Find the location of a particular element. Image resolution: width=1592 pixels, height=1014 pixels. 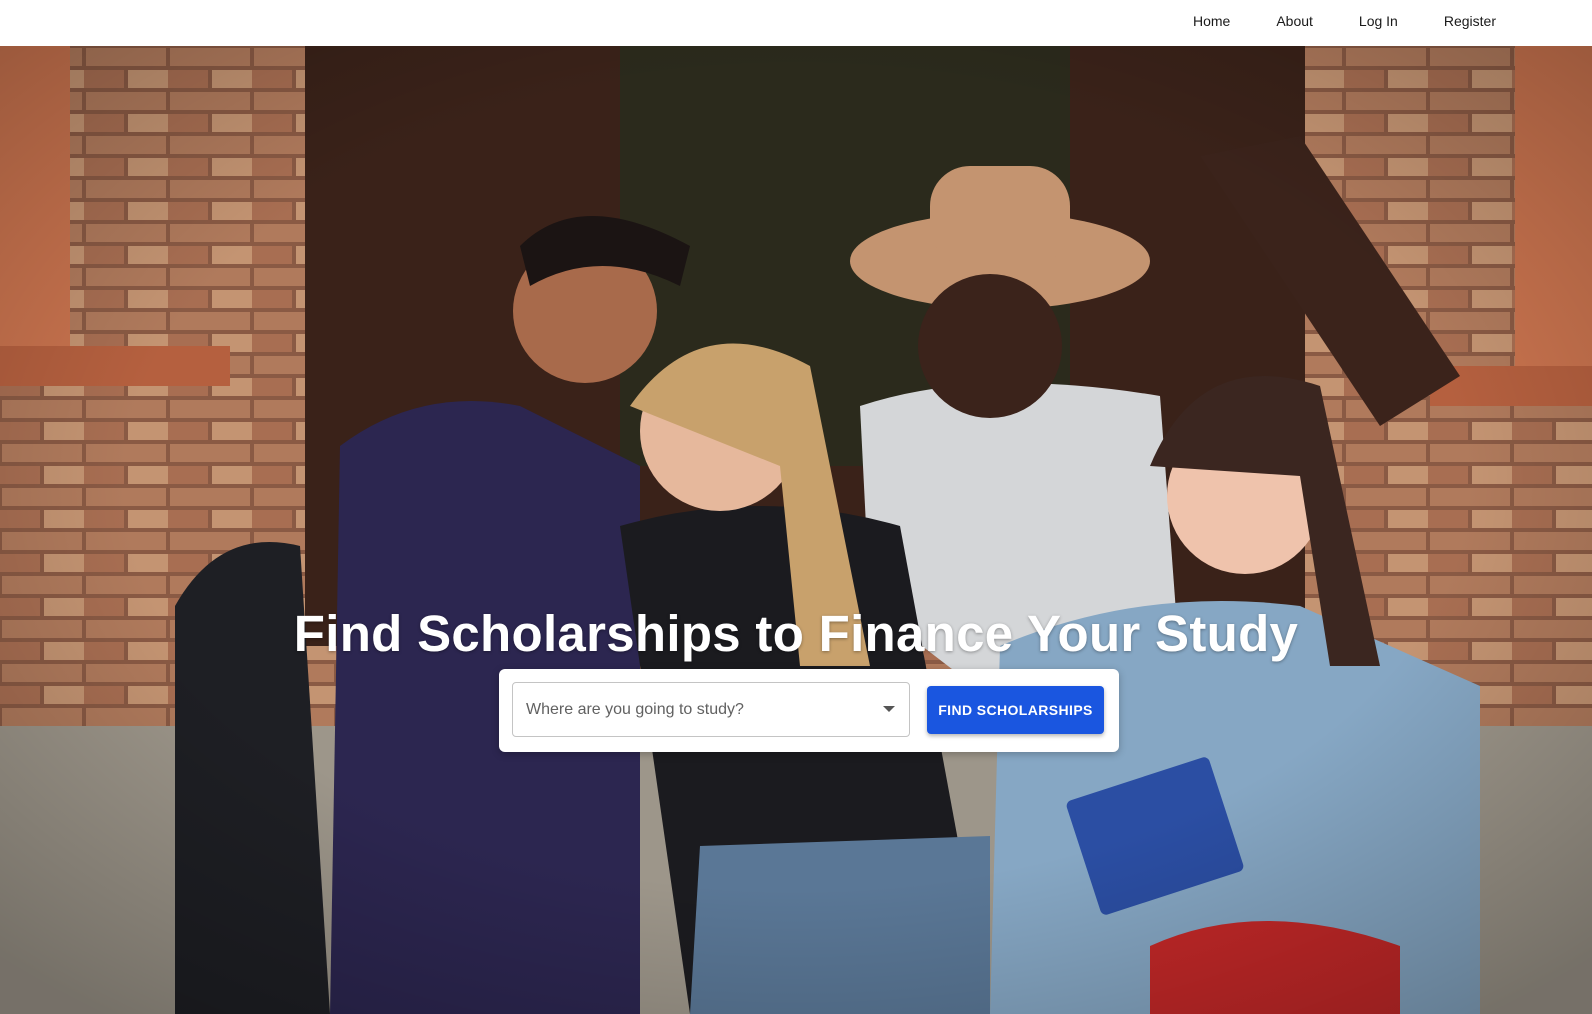

caret-down-icon is located at coordinates (889, 709).